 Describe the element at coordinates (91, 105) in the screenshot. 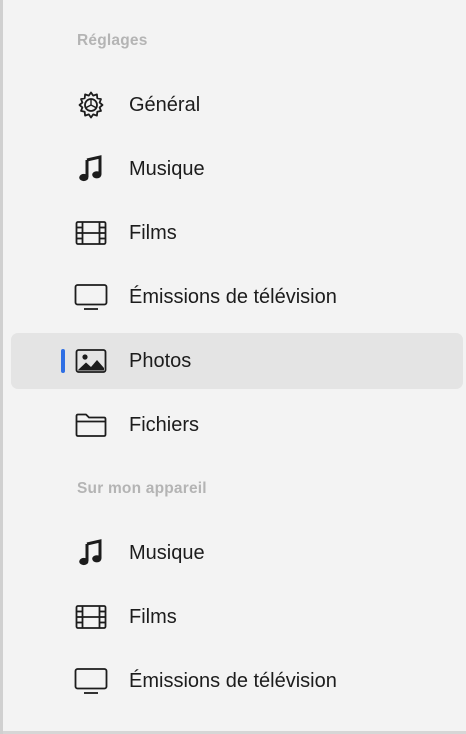

I see `gear-icon` at that location.